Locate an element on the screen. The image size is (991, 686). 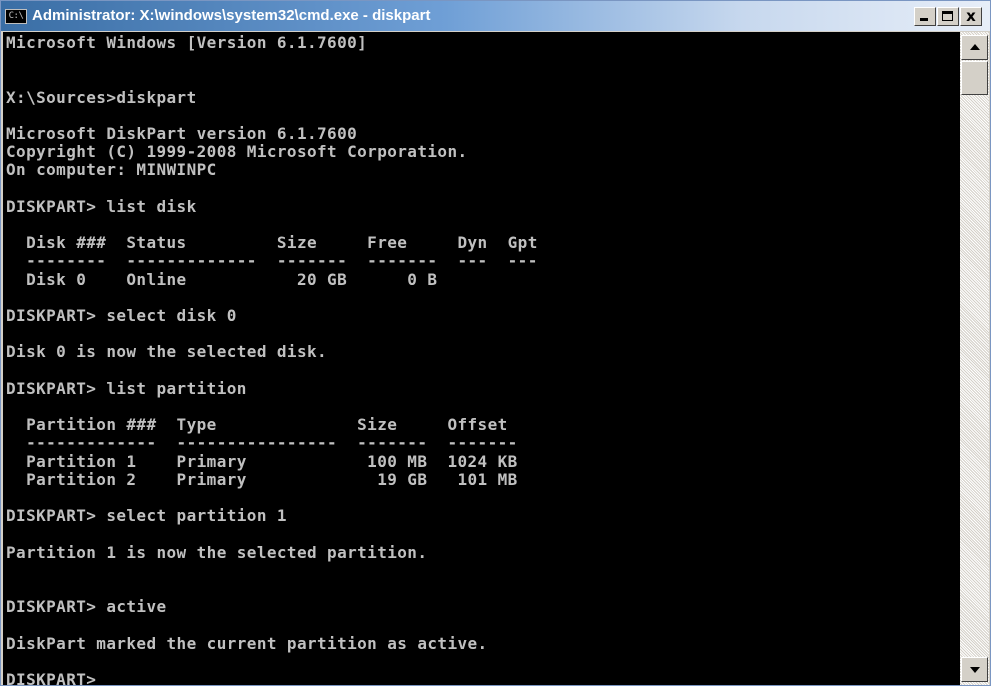
console-line: Disk ### Status Size Free Dyn Gpt is located at coordinates (272, 243).